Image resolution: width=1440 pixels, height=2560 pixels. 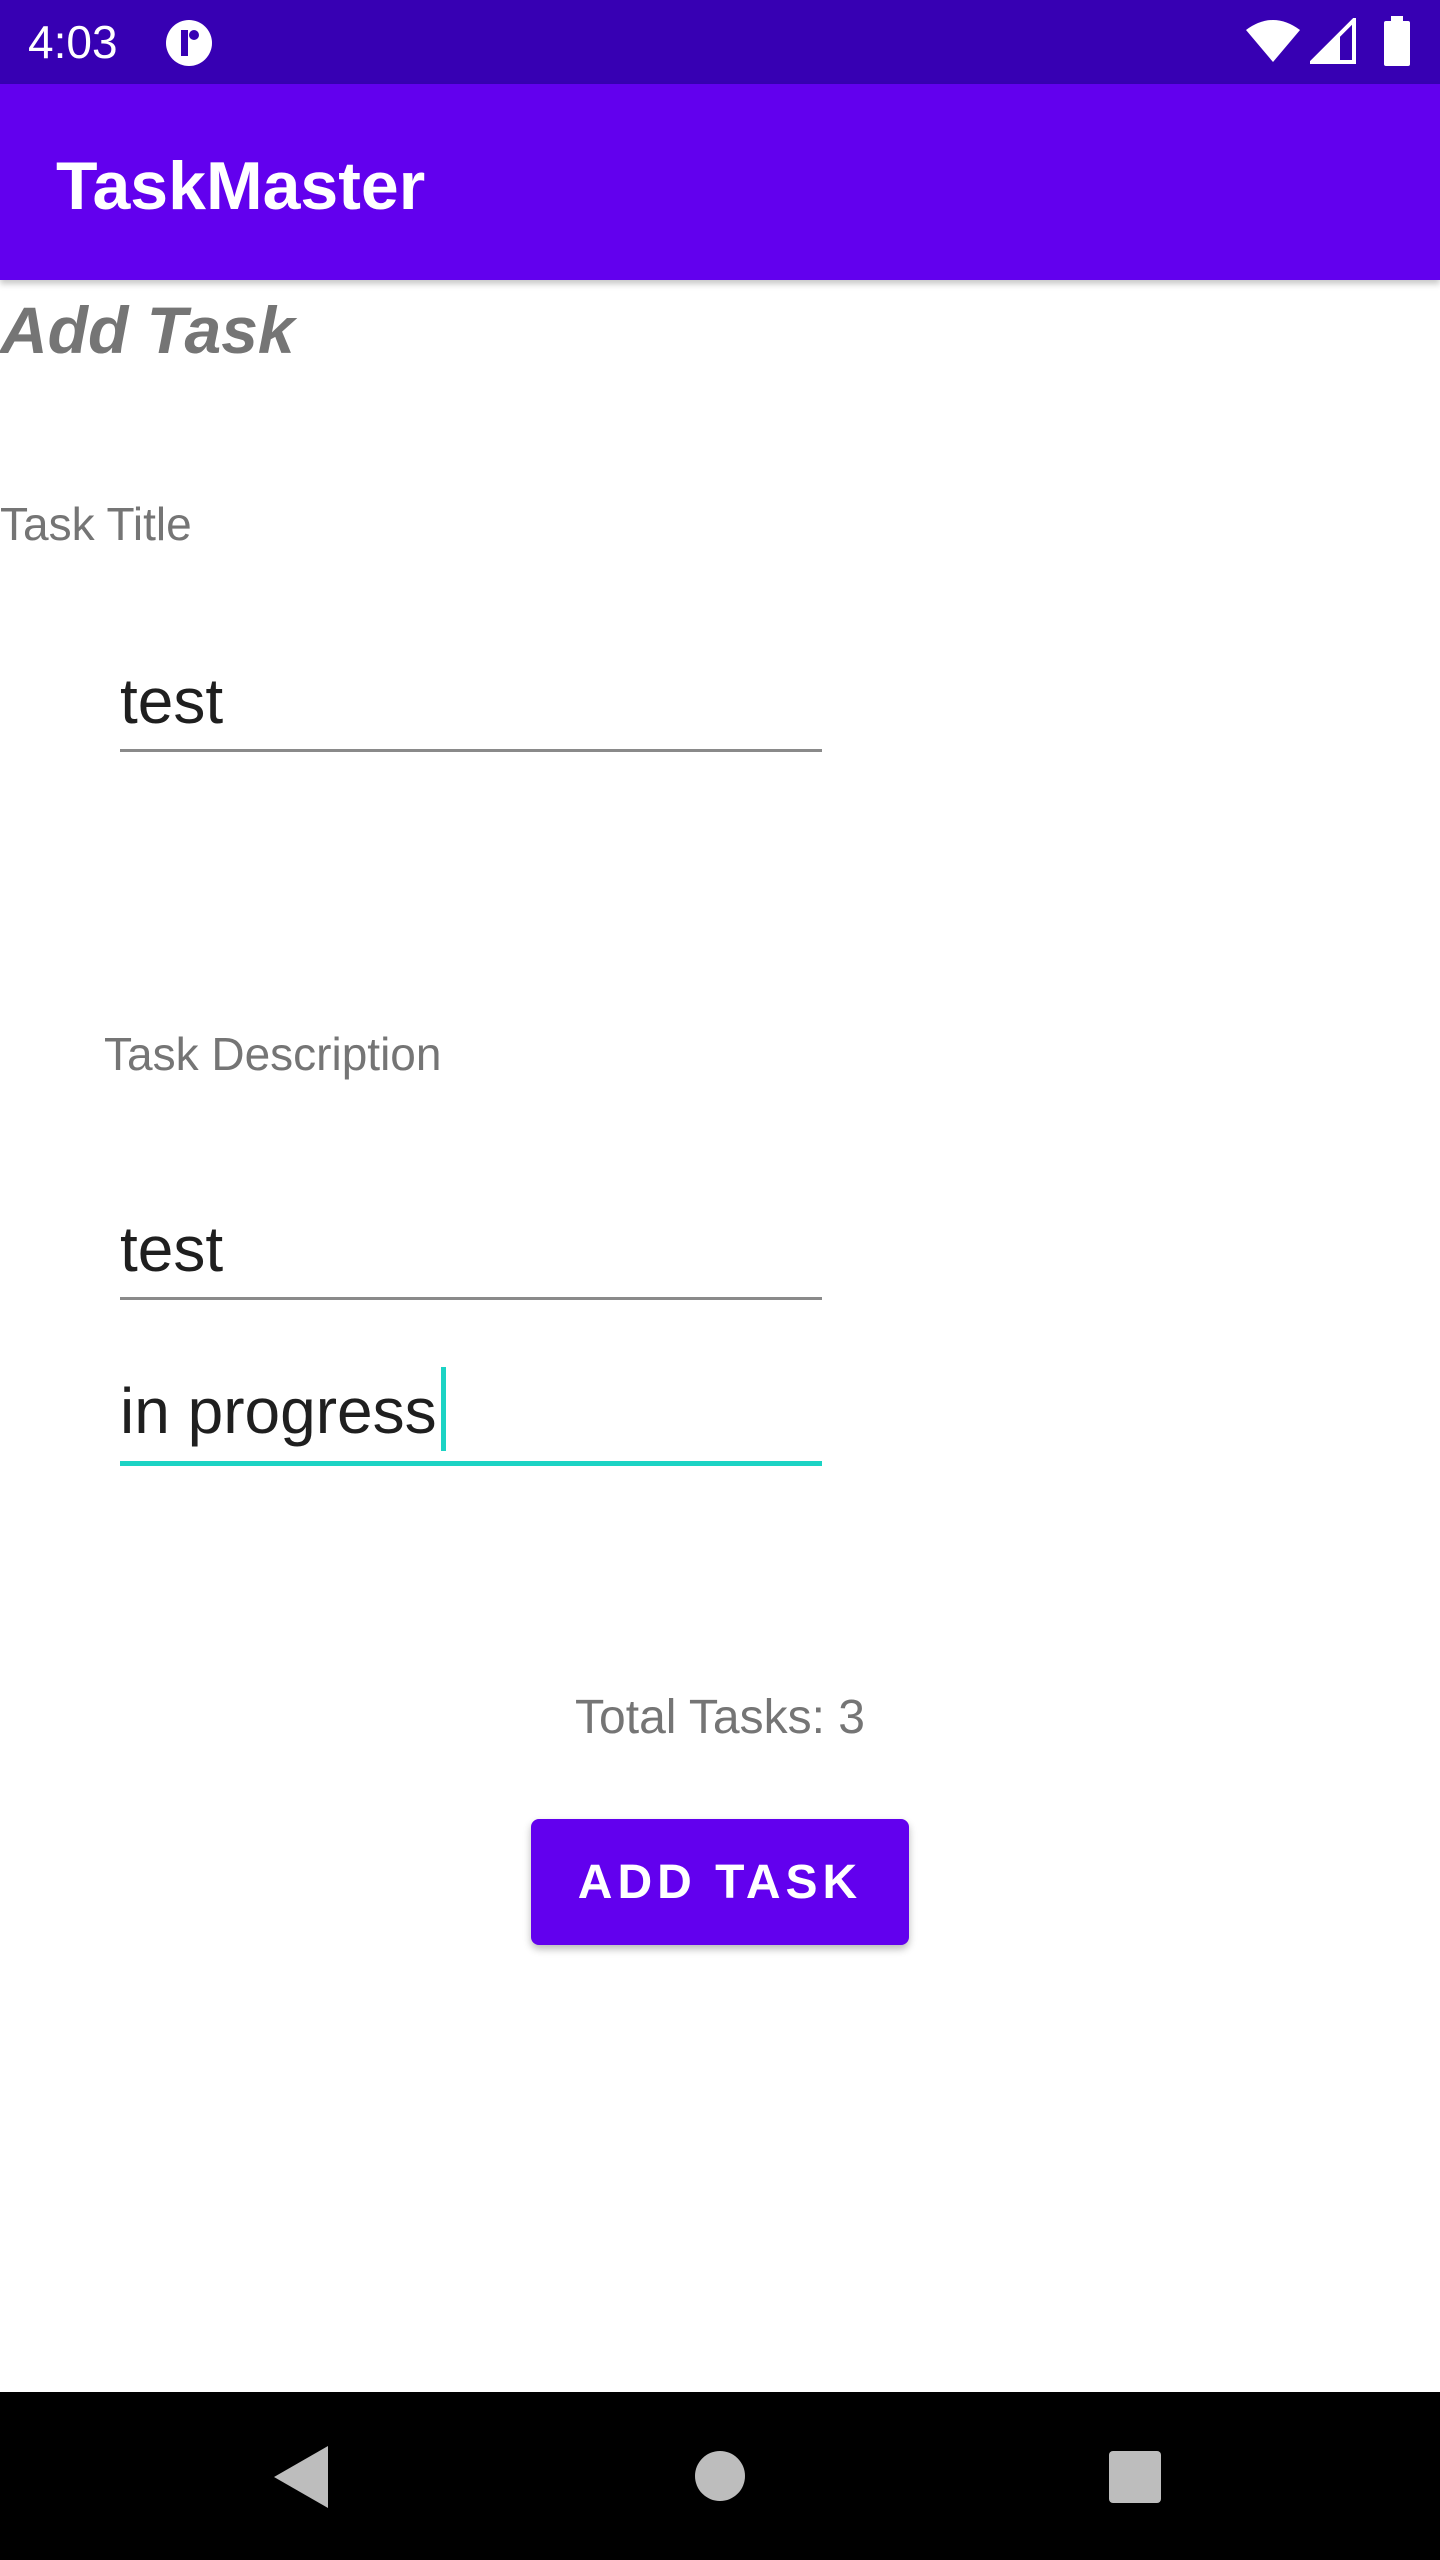 I want to click on task-description-label: Task Description, so click(x=273, y=1054).